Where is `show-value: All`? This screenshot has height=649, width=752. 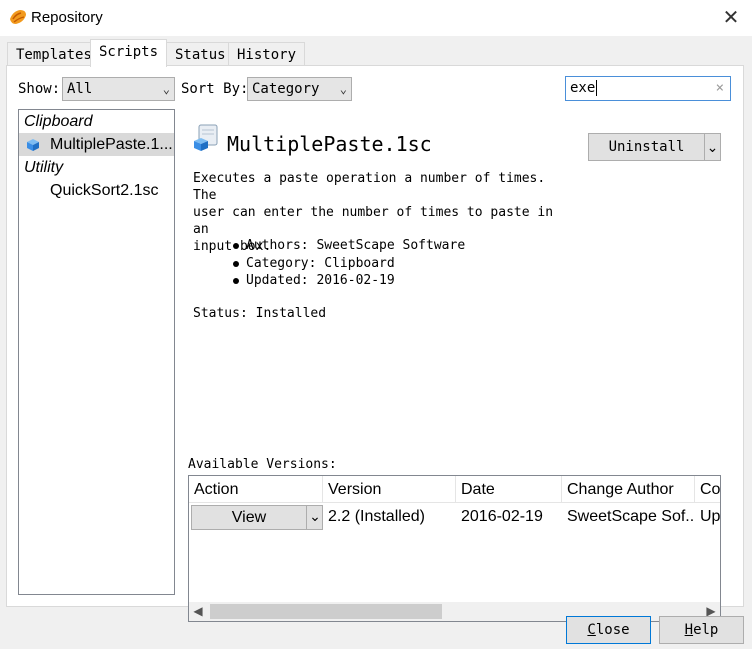
show-value: All is located at coordinates (80, 89).